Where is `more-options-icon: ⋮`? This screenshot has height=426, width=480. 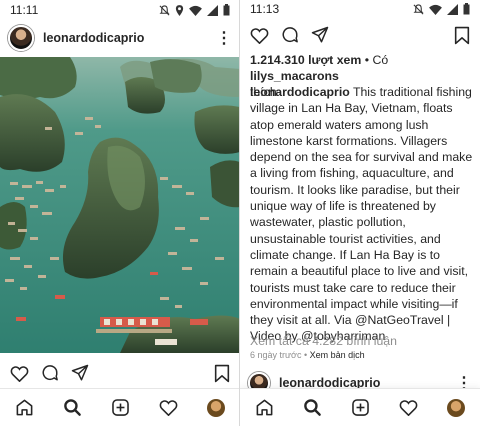 more-options-icon: ⋮ is located at coordinates (224, 38).